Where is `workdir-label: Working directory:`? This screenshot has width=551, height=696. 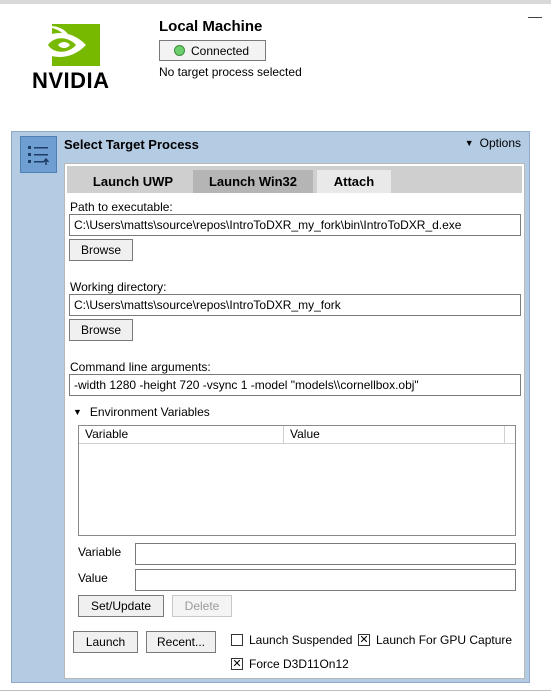
workdir-label: Working directory: is located at coordinates (118, 287).